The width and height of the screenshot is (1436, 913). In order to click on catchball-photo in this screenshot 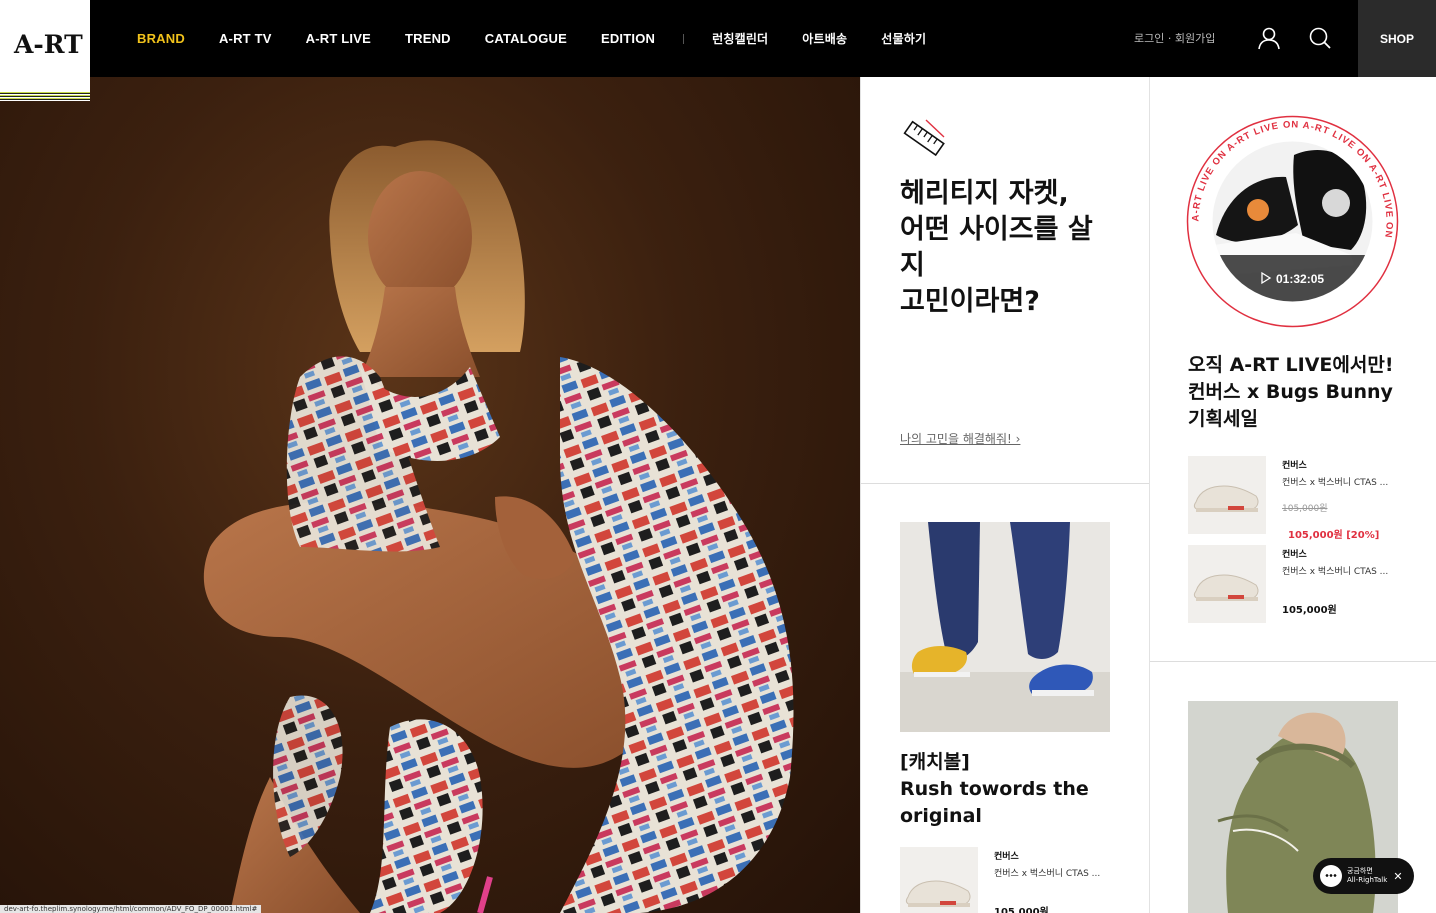, I will do `click(1005, 627)`.